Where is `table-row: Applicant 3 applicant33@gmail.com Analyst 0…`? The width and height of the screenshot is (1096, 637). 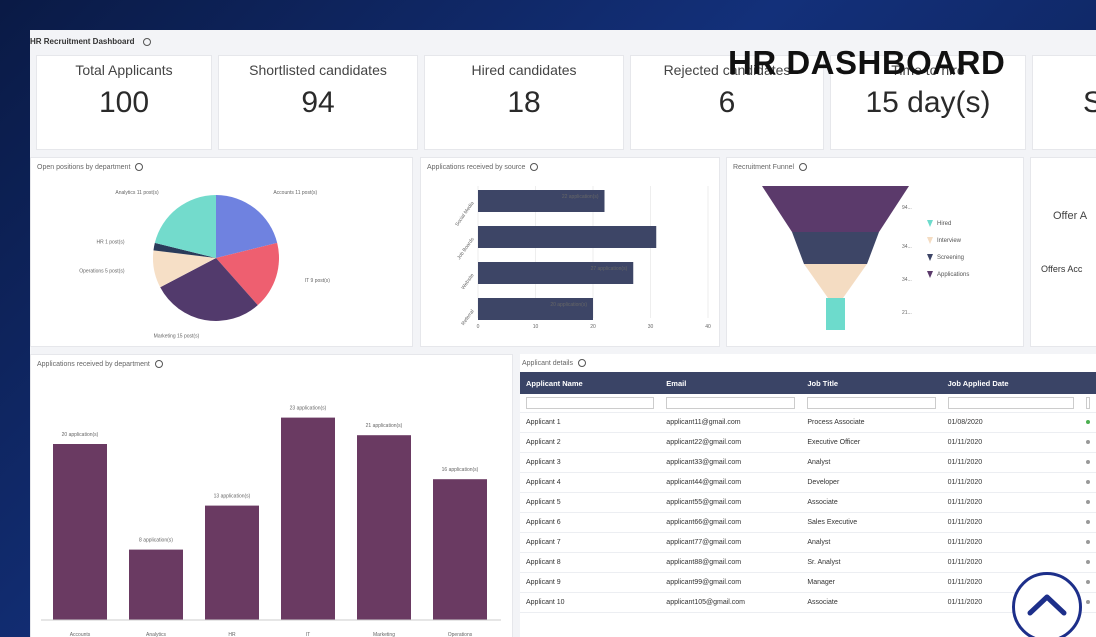
table-row: Applicant 3 applicant33@gmail.com Analyst 0… is located at coordinates (808, 462).